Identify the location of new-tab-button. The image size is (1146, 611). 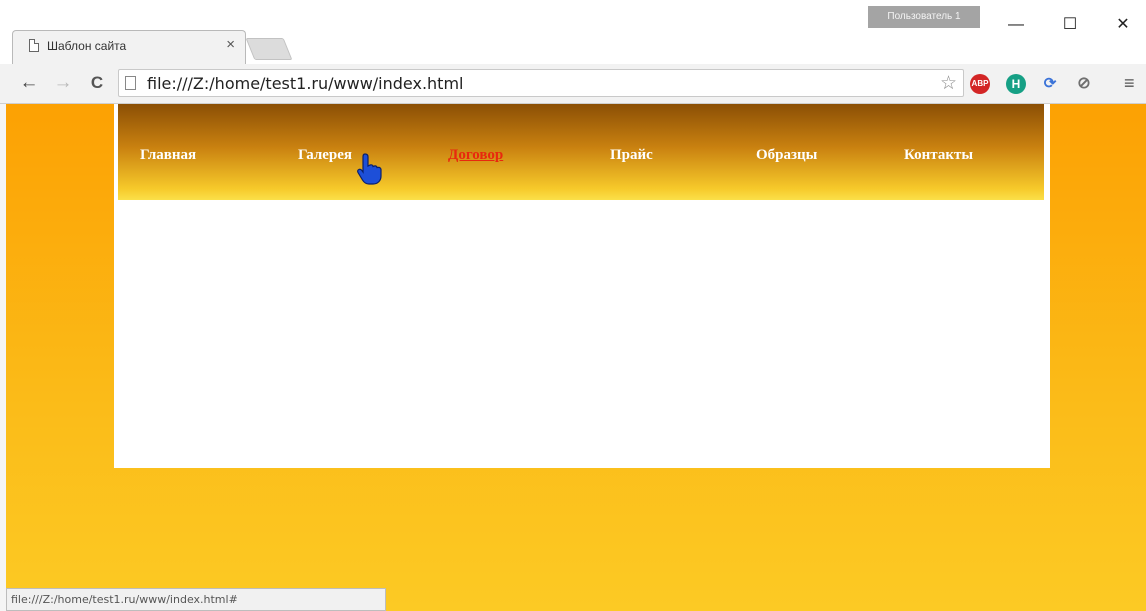
(269, 49).